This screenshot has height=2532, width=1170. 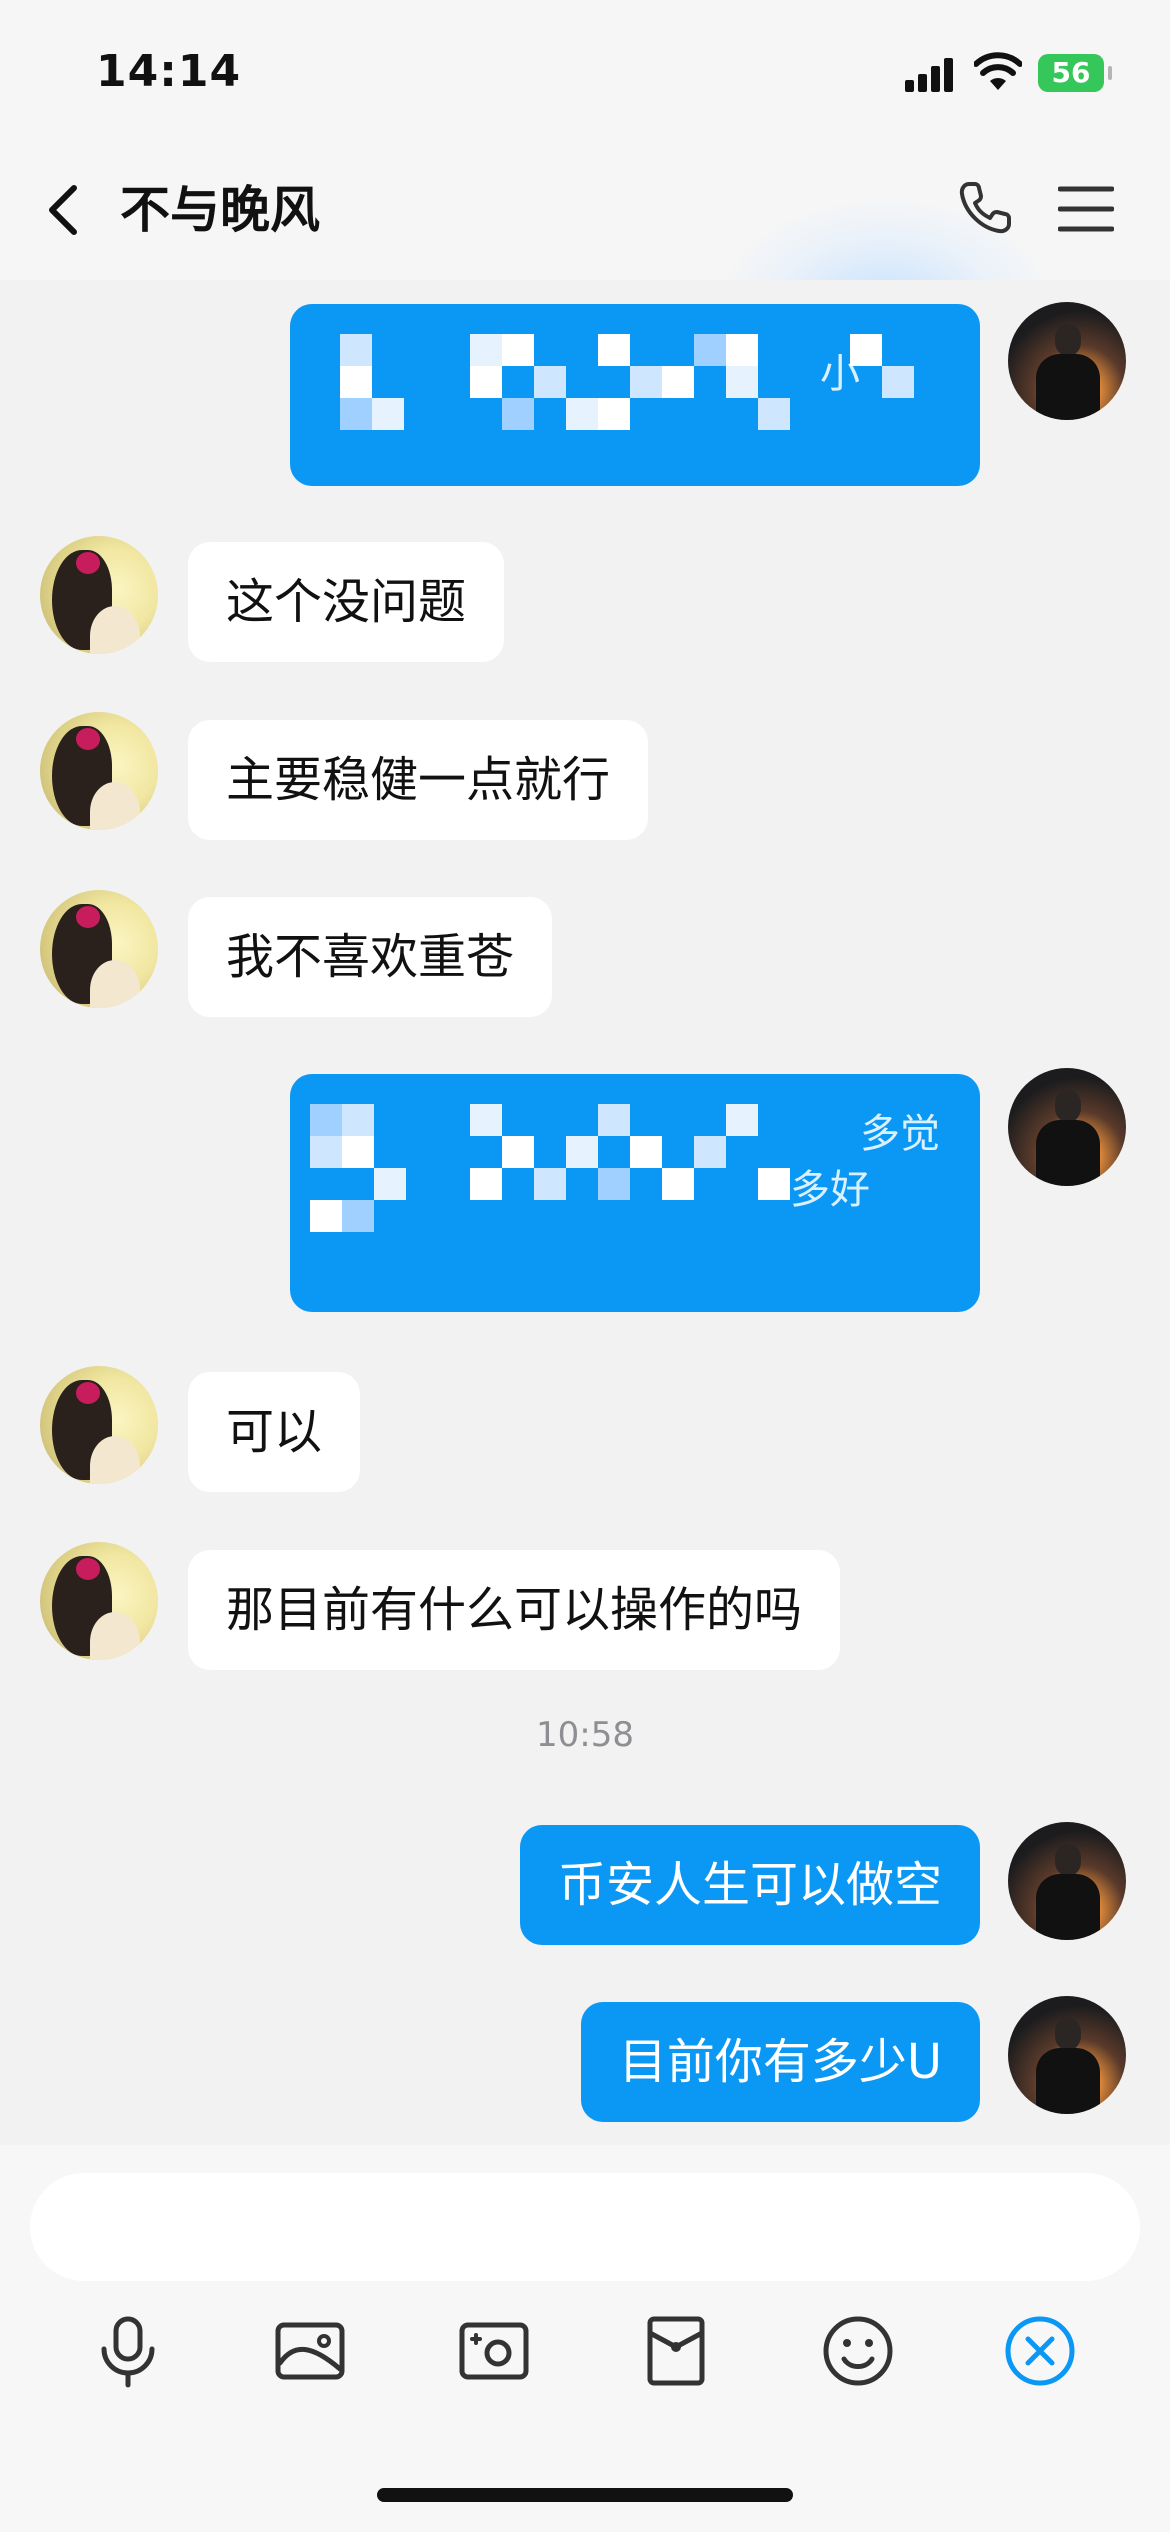 What do you see at coordinates (1040, 2351) in the screenshot?
I see `close-icon` at bounding box center [1040, 2351].